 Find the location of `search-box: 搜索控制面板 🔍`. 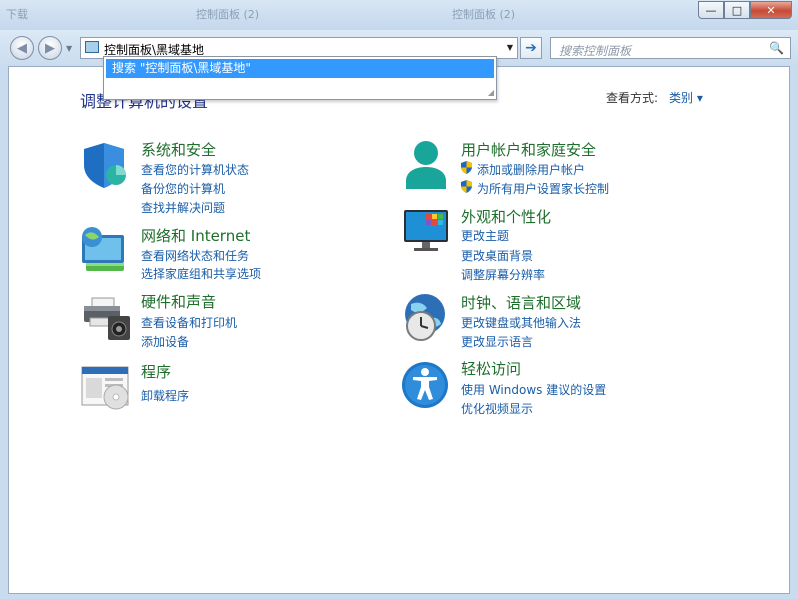

search-box: 搜索控制面板 🔍 is located at coordinates (670, 48).